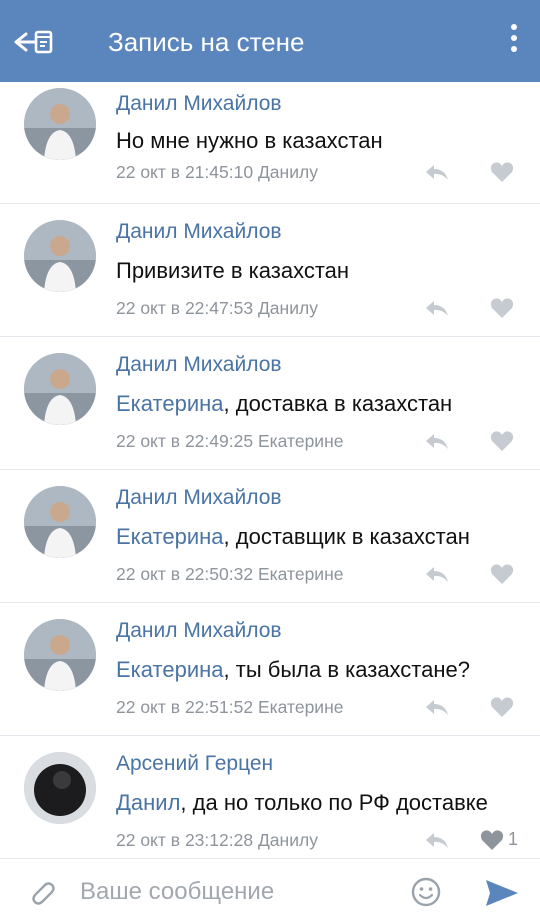 The width and height of the screenshot is (540, 922). What do you see at coordinates (514, 27) in the screenshot?
I see `more-vertical-icon` at bounding box center [514, 27].